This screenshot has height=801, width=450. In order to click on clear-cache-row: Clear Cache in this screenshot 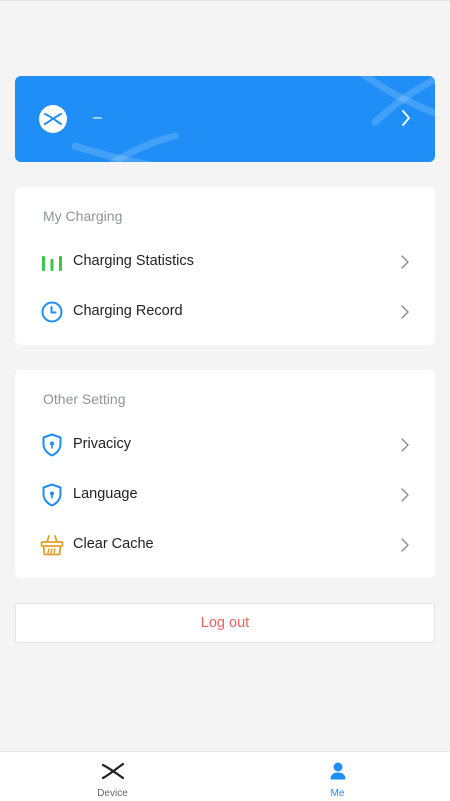, I will do `click(225, 545)`.